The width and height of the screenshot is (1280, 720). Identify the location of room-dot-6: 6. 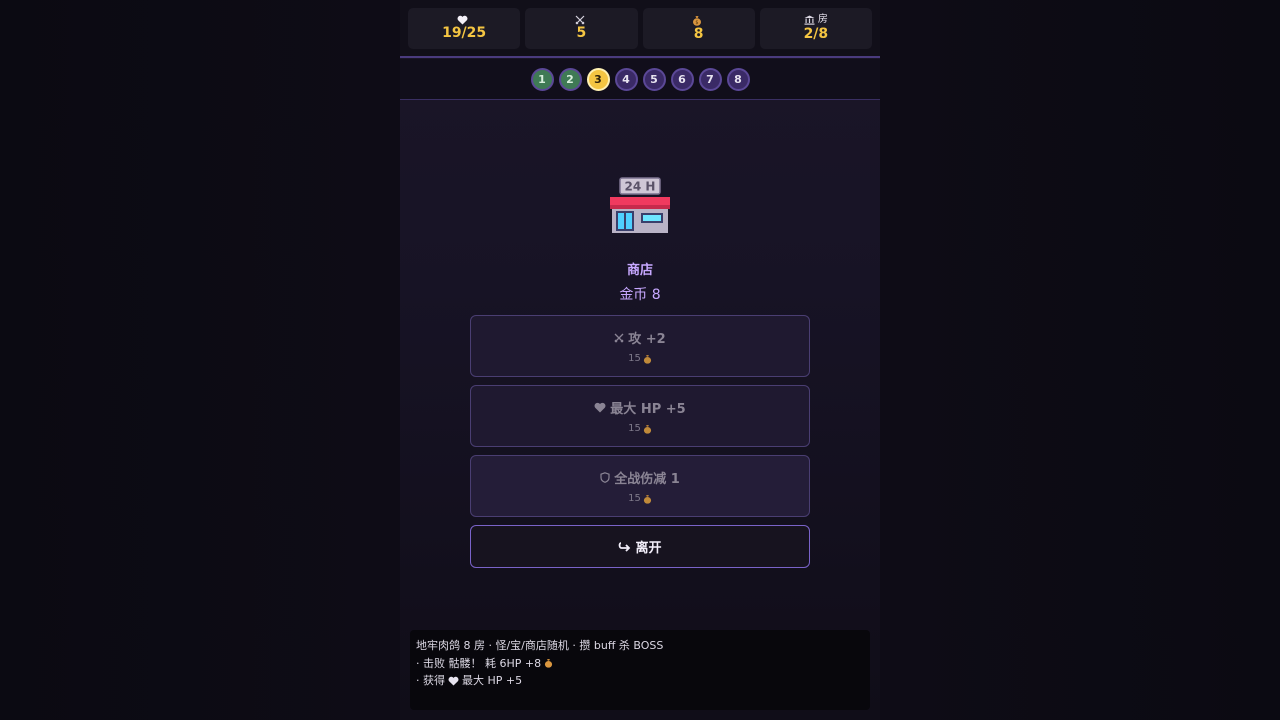
(682, 79).